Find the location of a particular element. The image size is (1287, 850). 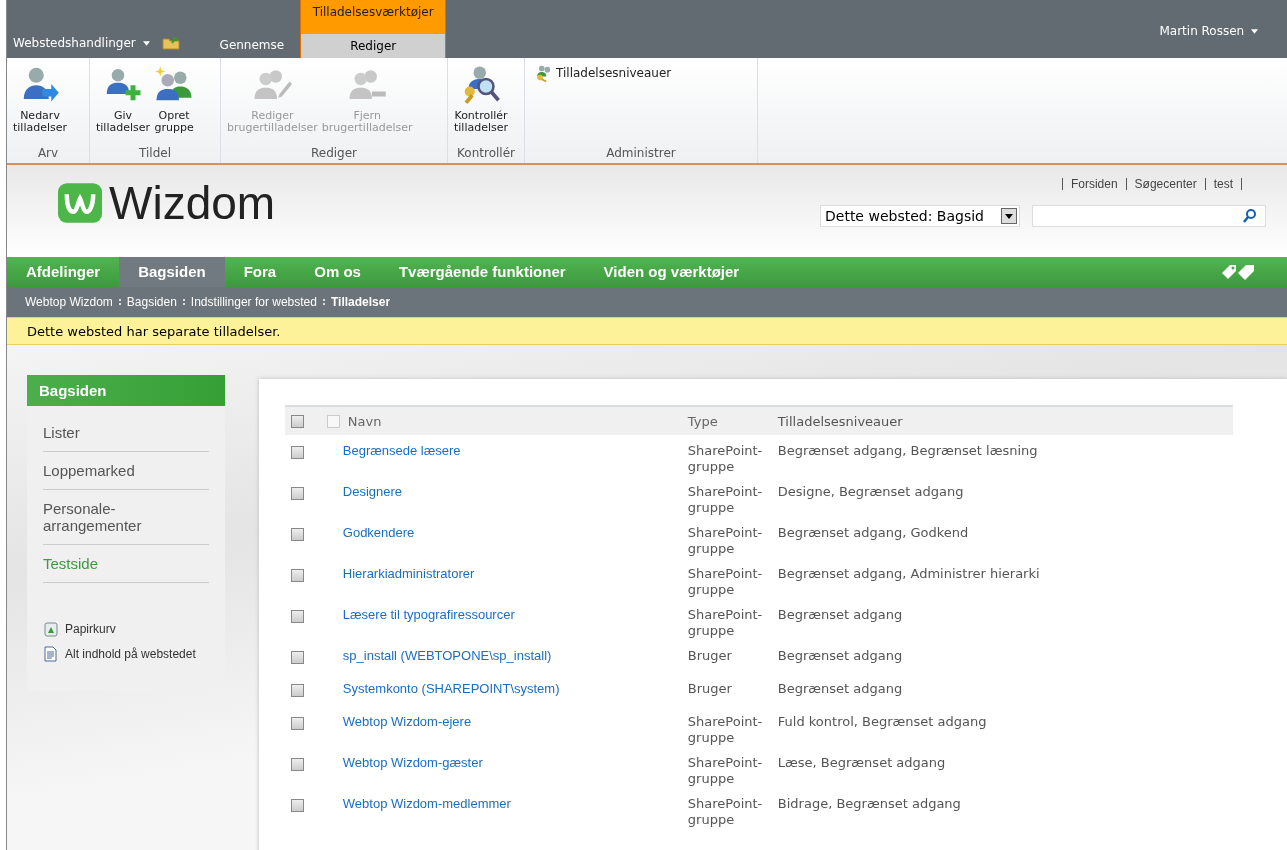

ribbon-button: Nedarv tilladelser is located at coordinates (40, 99).